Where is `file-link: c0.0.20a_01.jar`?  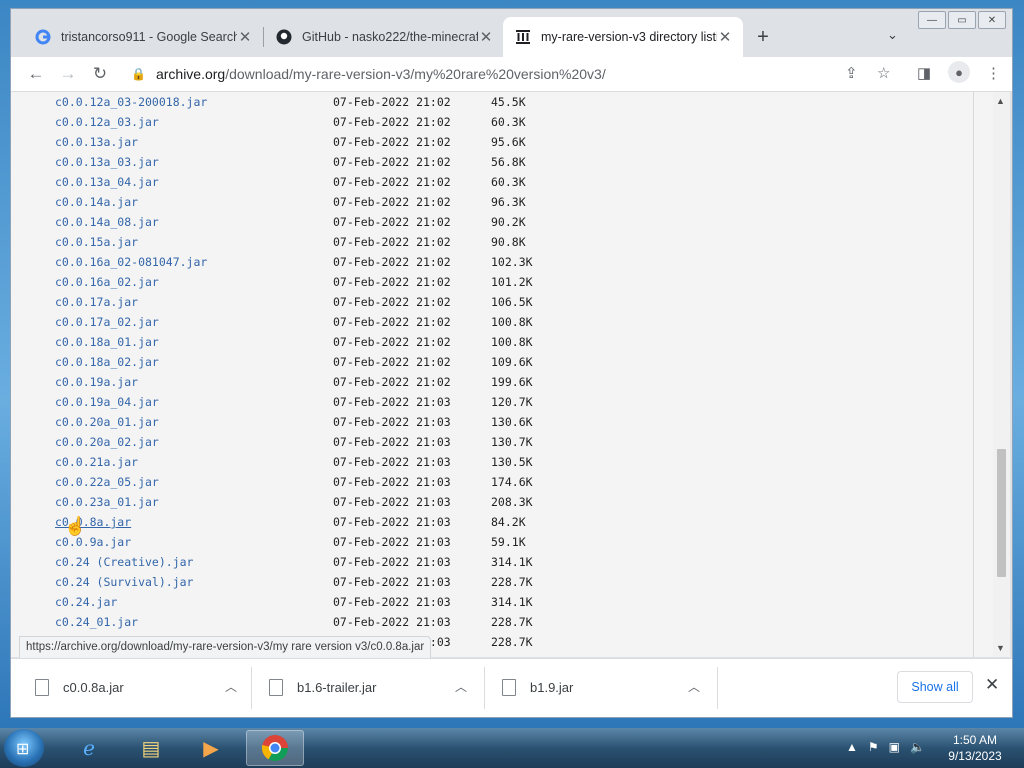
file-link: c0.0.20a_01.jar is located at coordinates (194, 422).